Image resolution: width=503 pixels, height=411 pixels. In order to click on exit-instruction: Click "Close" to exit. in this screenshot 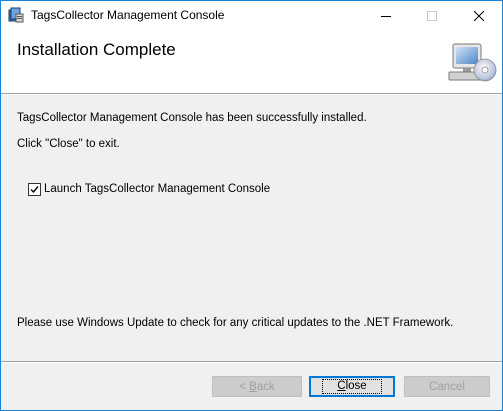, I will do `click(68, 144)`.